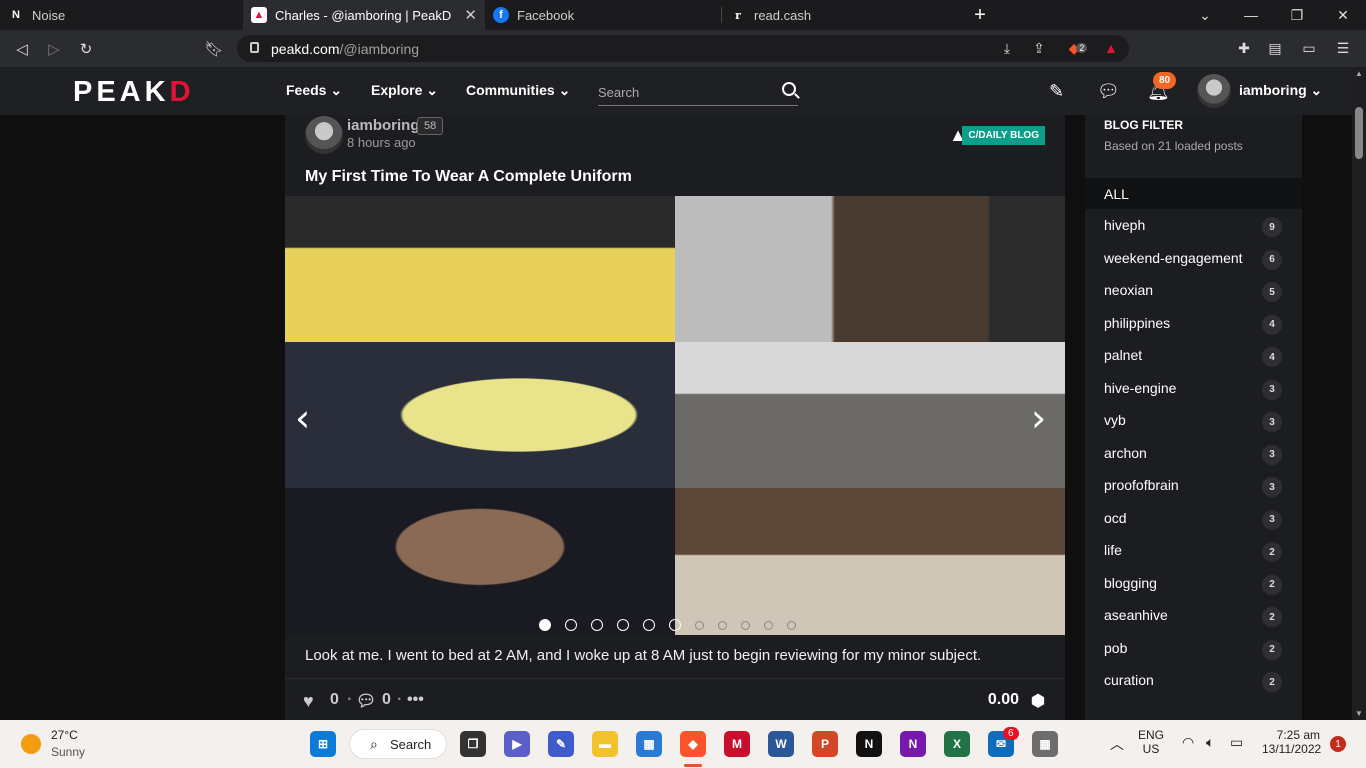 Image resolution: width=1366 pixels, height=768 pixels. Describe the element at coordinates (1193, 259) in the screenshot. I see `sidebar-tag-weekend-engagement: weekend-engagement 6` at that location.